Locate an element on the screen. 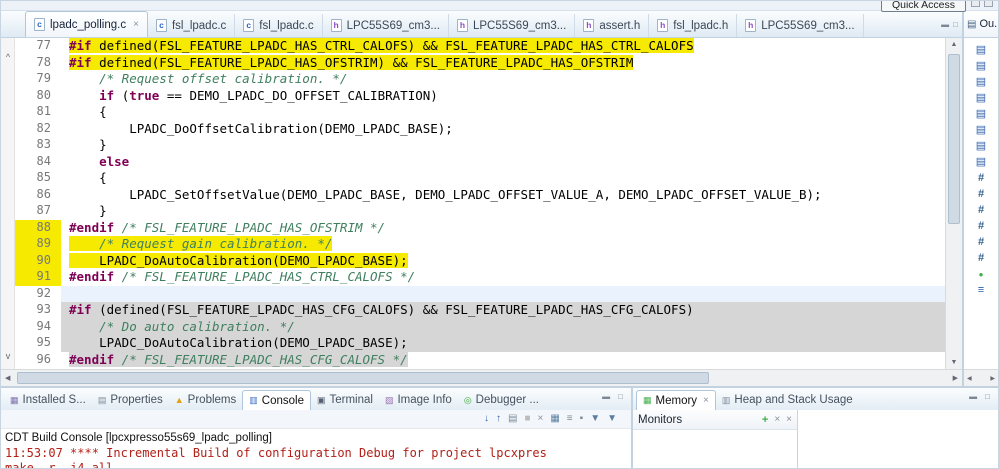  scroll-up-icon: ▲ is located at coordinates (954, 44).